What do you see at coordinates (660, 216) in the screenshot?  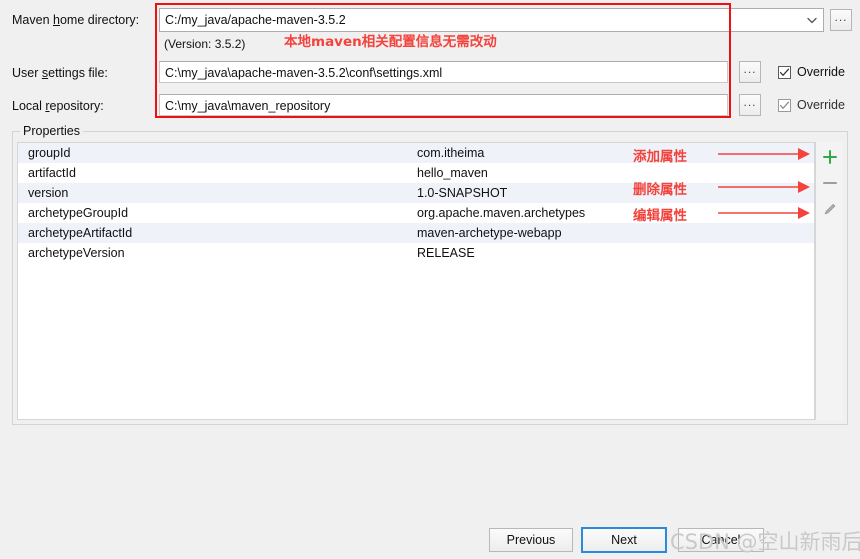 I see `annotation-edit-property: 编辑属性` at bounding box center [660, 216].